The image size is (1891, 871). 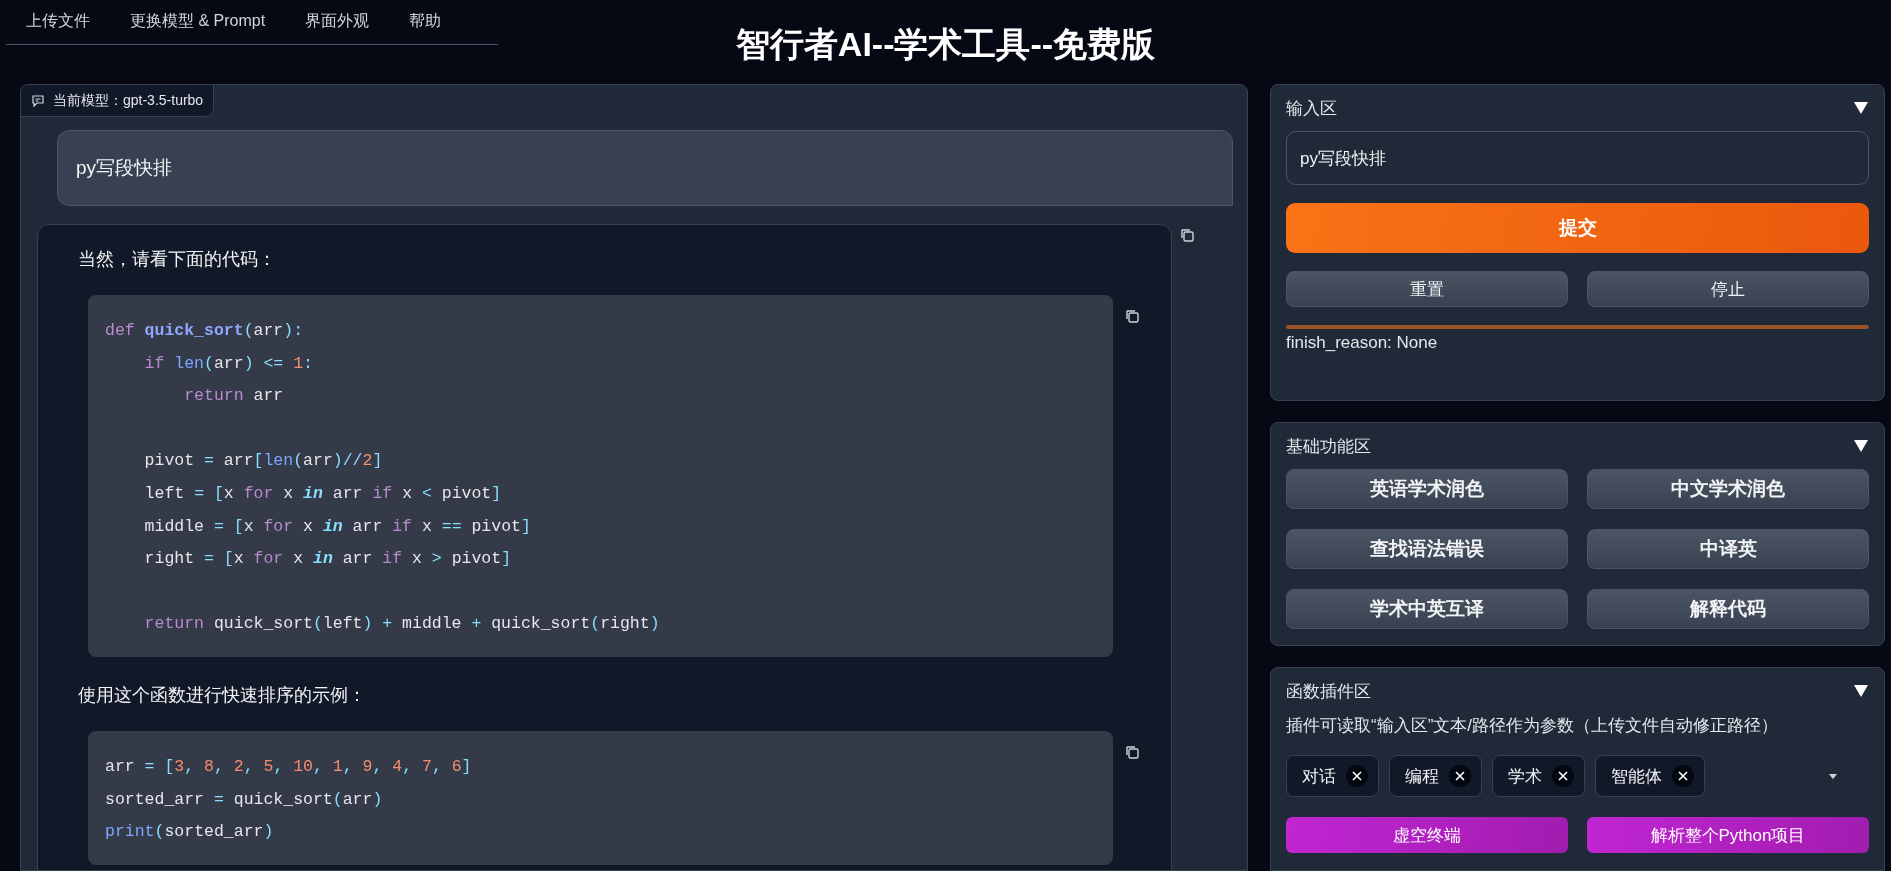 I want to click on code-line: left = [x for x in arr if x < pivot], so click(x=323, y=493).